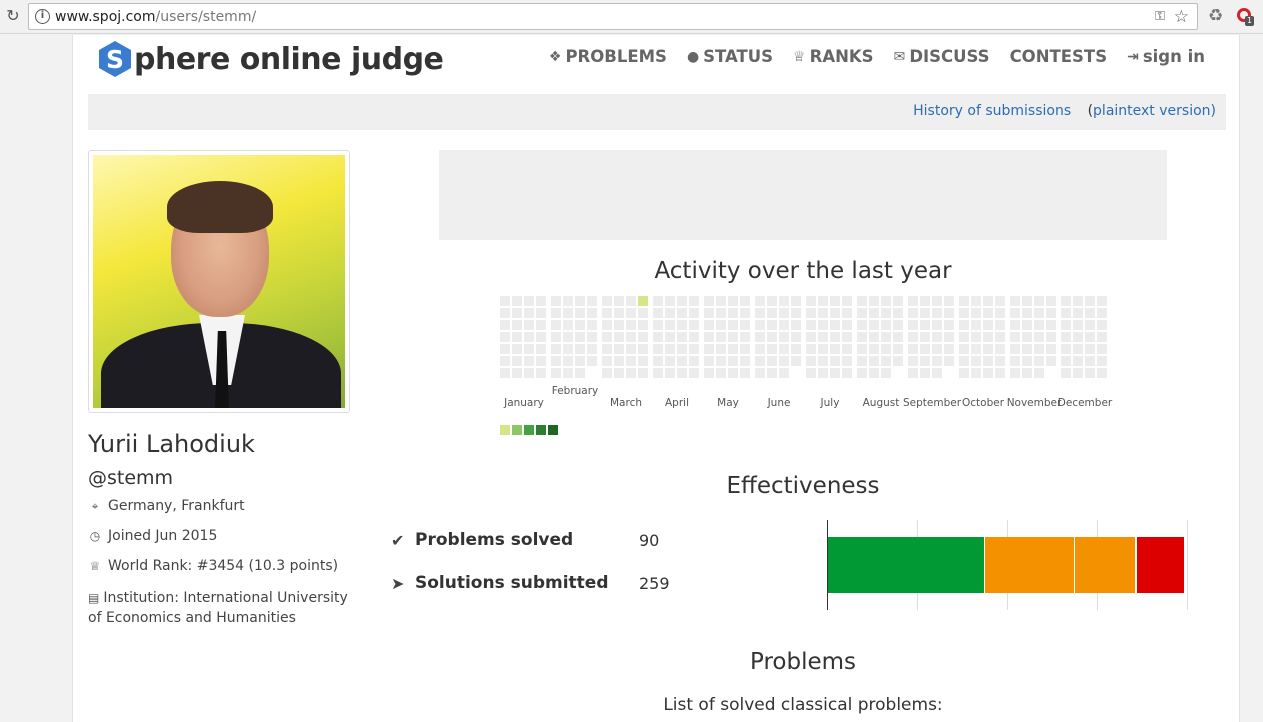  I want to click on bookmark-star-icon: ☆, so click(1181, 17).